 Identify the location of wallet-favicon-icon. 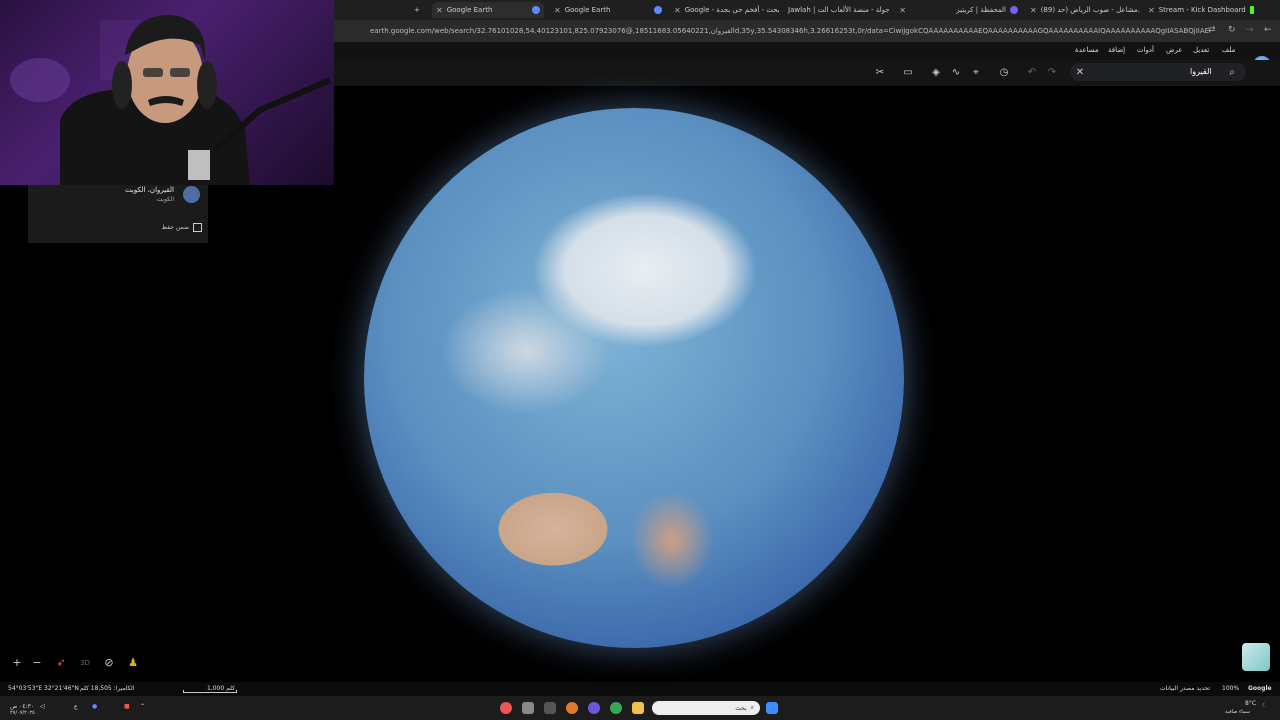
(1014, 10).